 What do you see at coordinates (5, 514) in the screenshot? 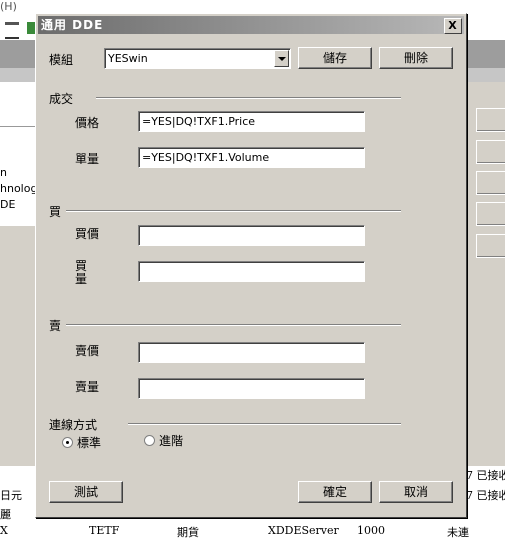
I see `cell-row2: 麗` at bounding box center [5, 514].